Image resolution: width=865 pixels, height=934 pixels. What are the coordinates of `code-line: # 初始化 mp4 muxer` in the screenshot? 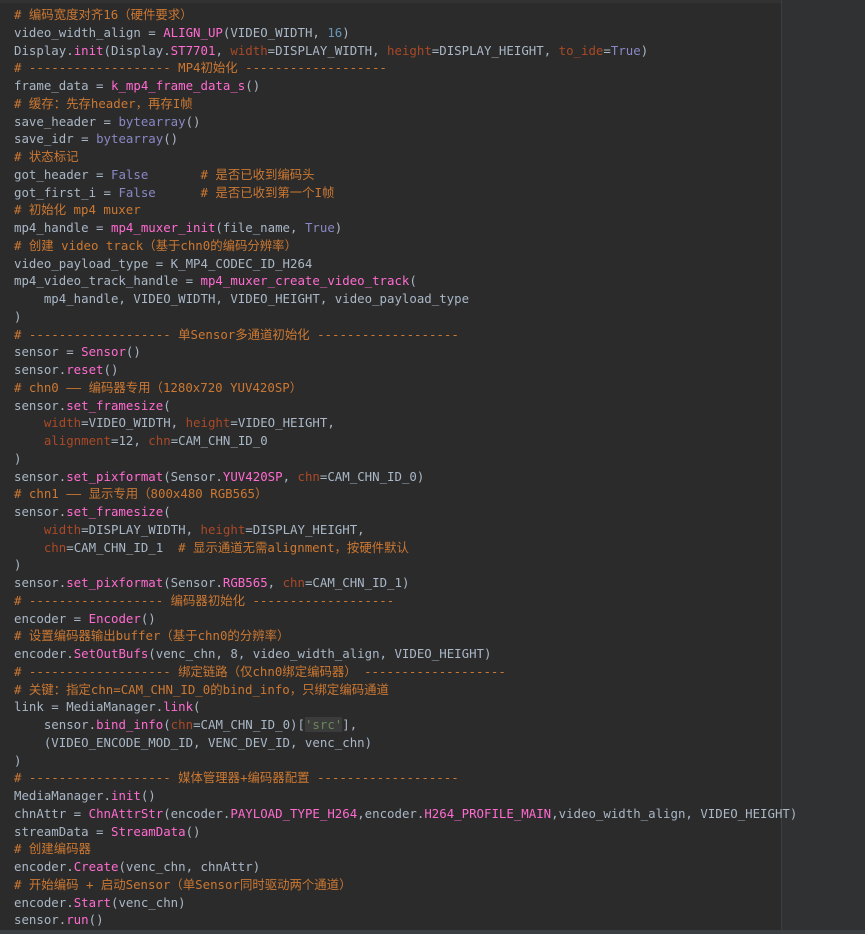 It's located at (405, 210).